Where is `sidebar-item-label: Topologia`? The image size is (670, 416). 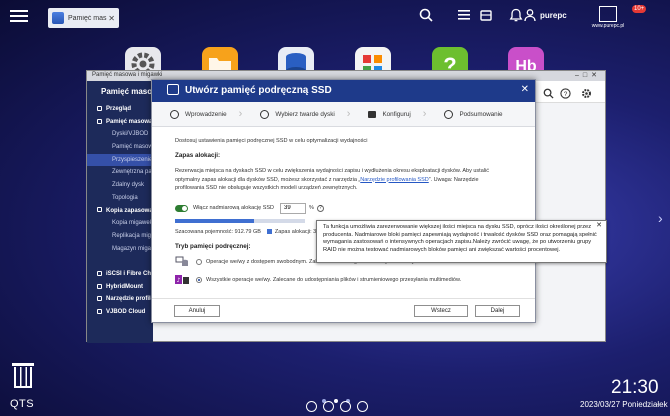 sidebar-item-label: Topologia is located at coordinates (125, 197).